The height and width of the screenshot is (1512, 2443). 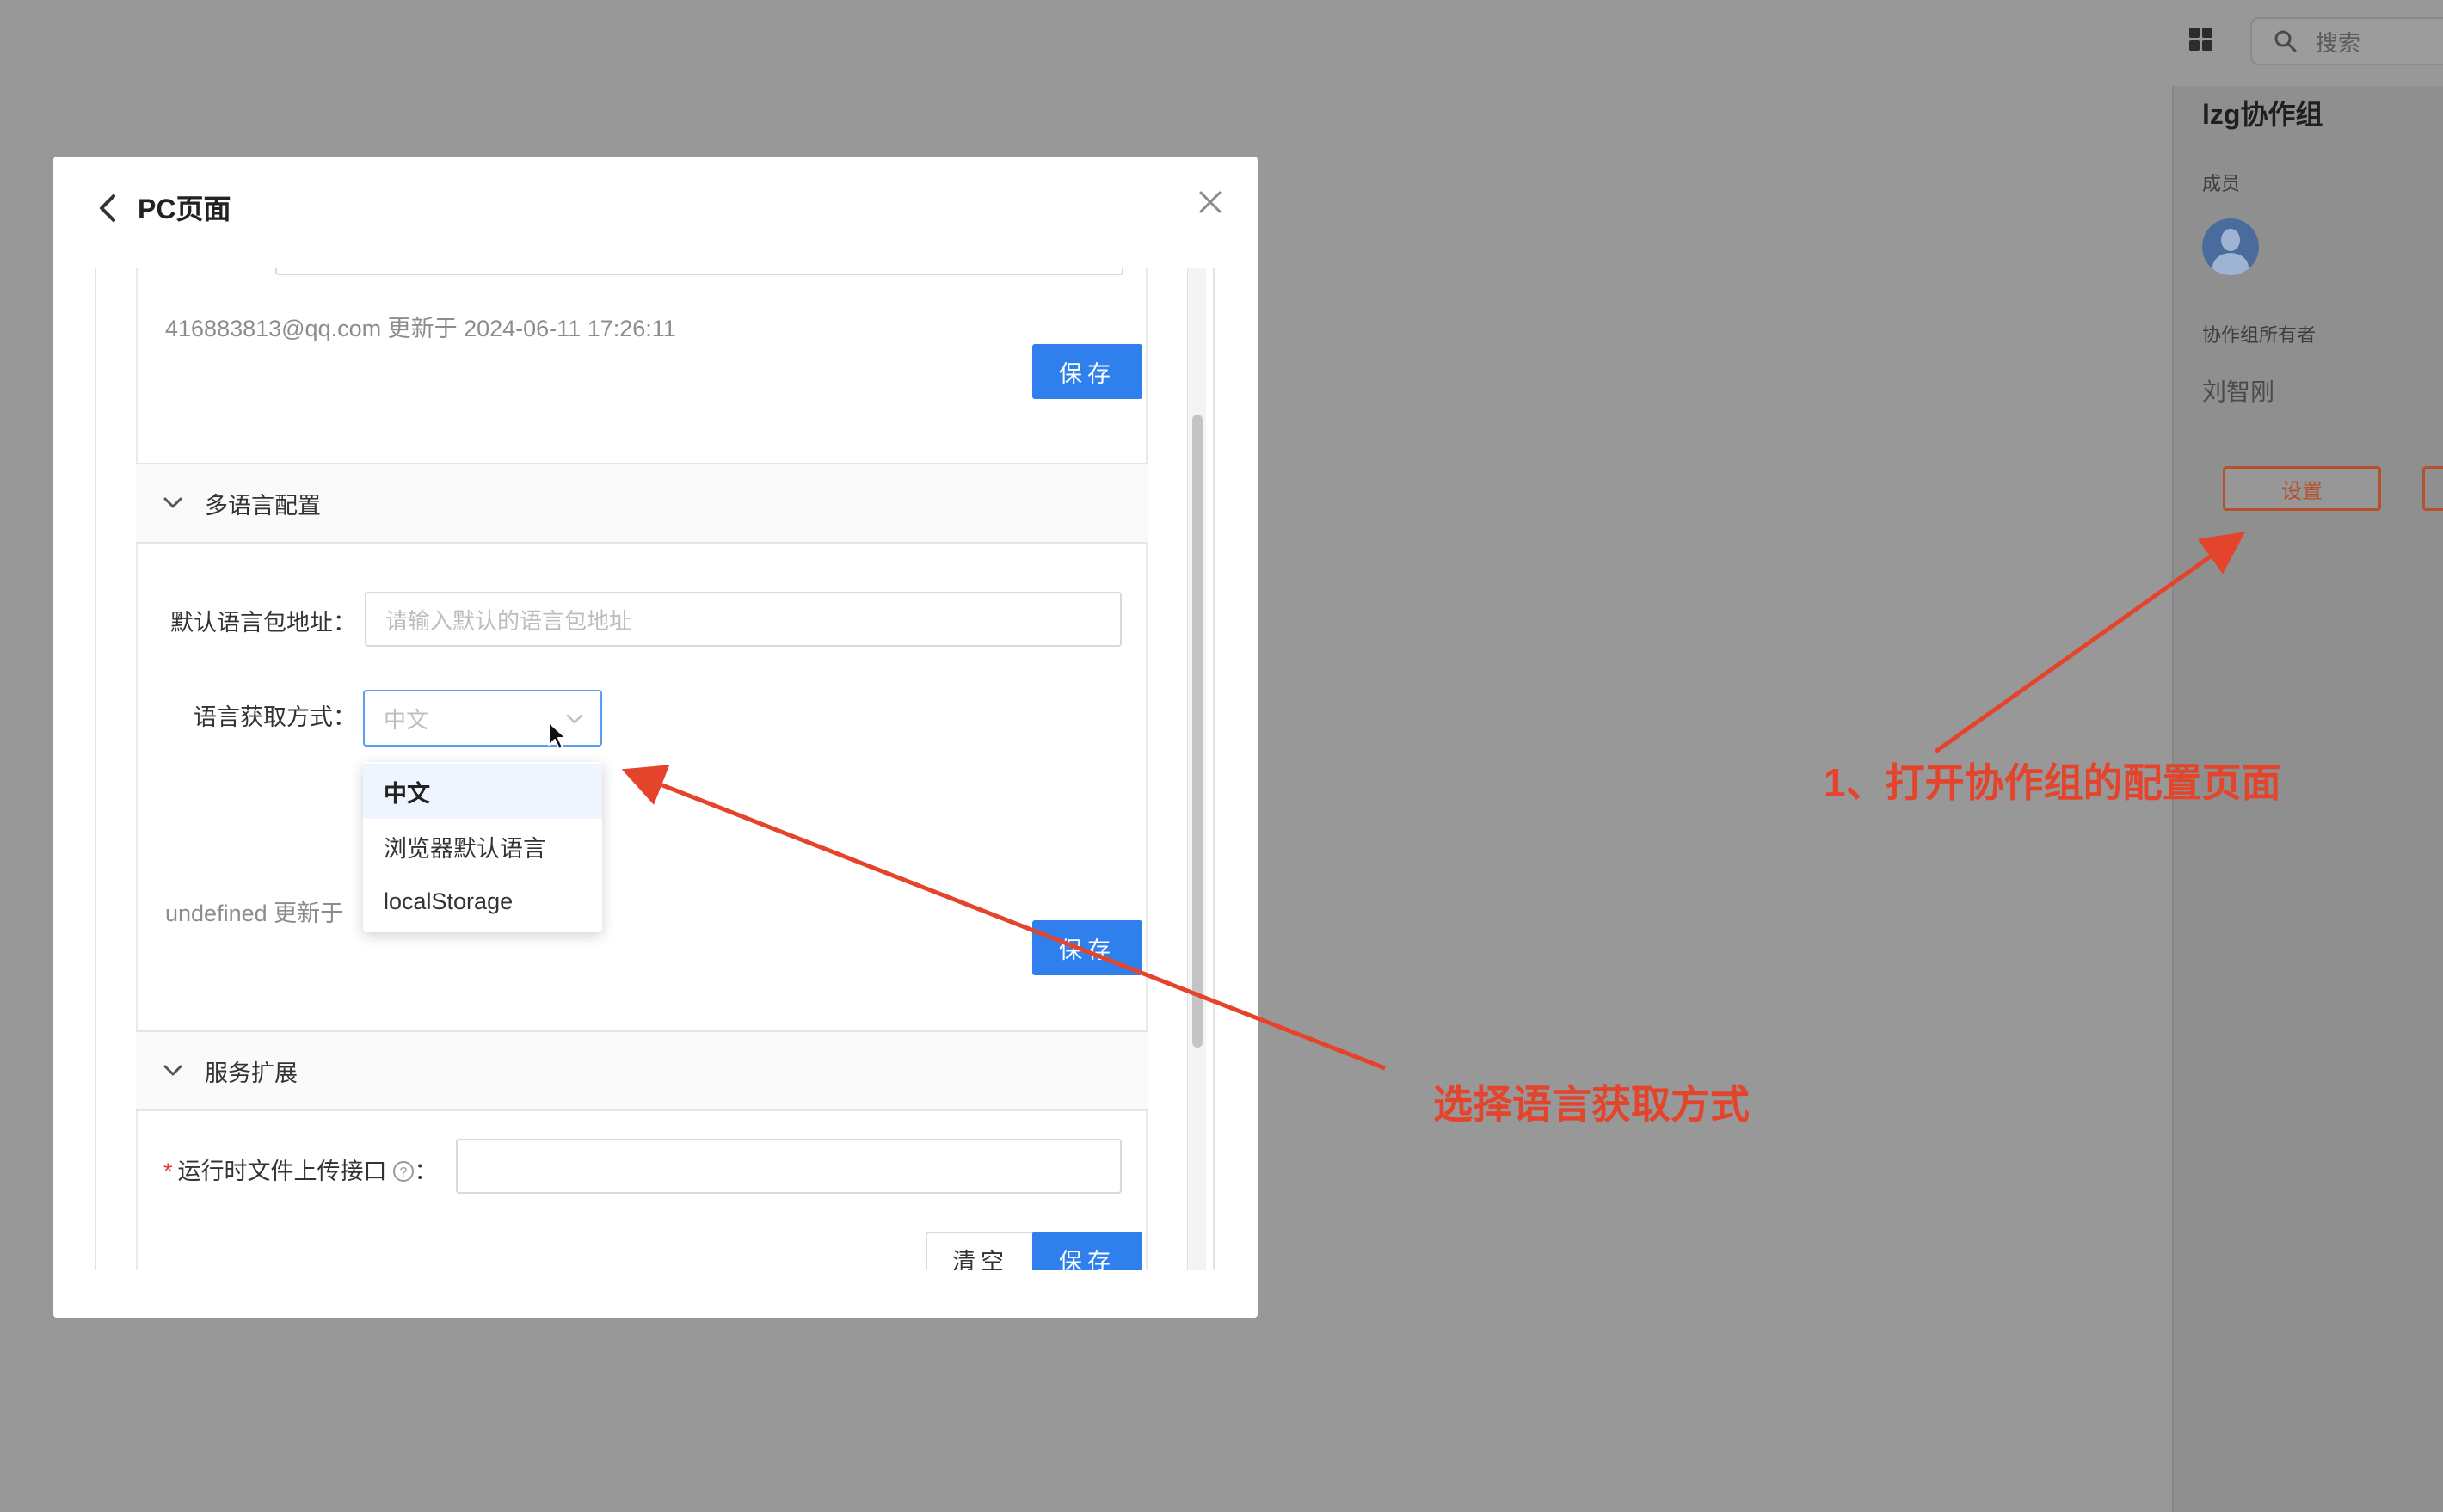 I want to click on modal-header: PC页面, so click(x=655, y=213).